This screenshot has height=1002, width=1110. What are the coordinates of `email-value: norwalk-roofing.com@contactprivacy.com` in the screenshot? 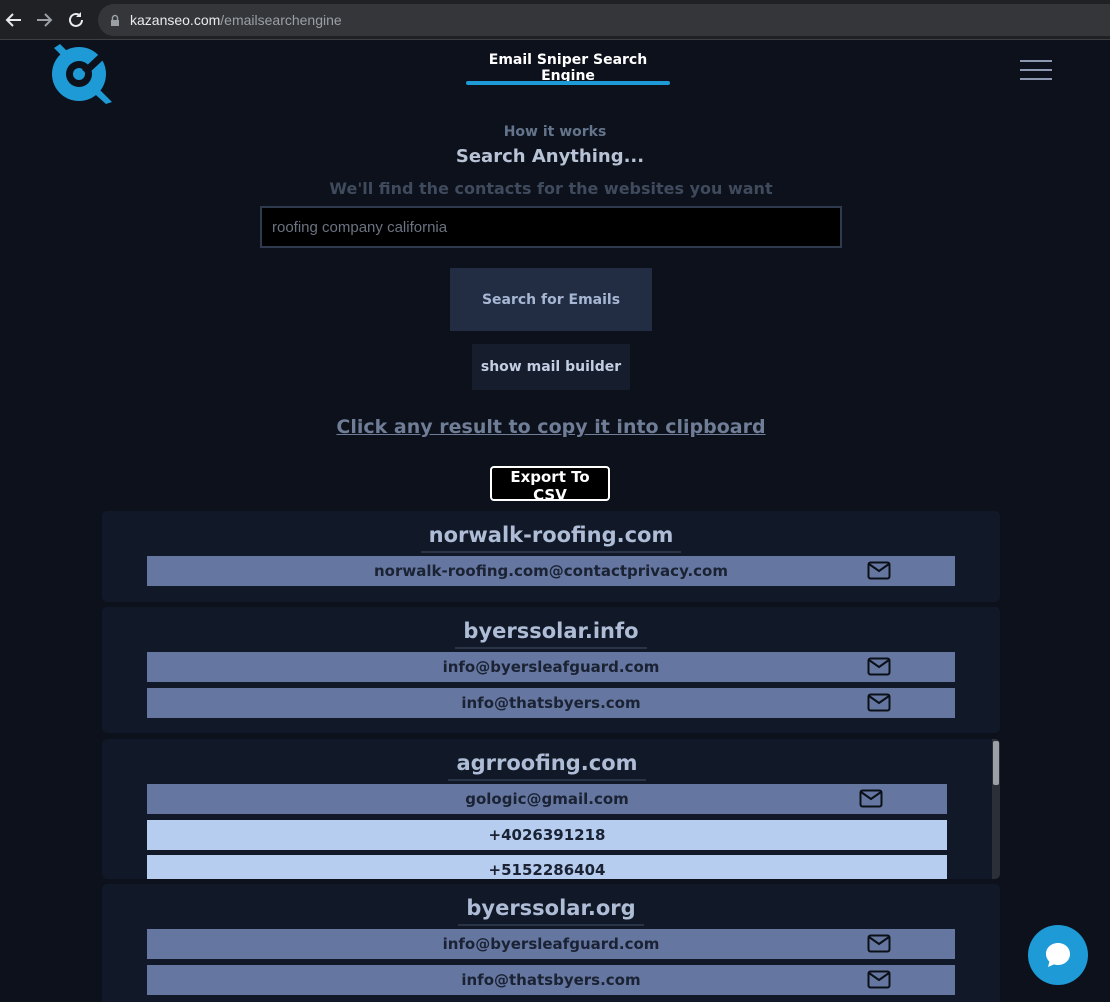 It's located at (551, 571).